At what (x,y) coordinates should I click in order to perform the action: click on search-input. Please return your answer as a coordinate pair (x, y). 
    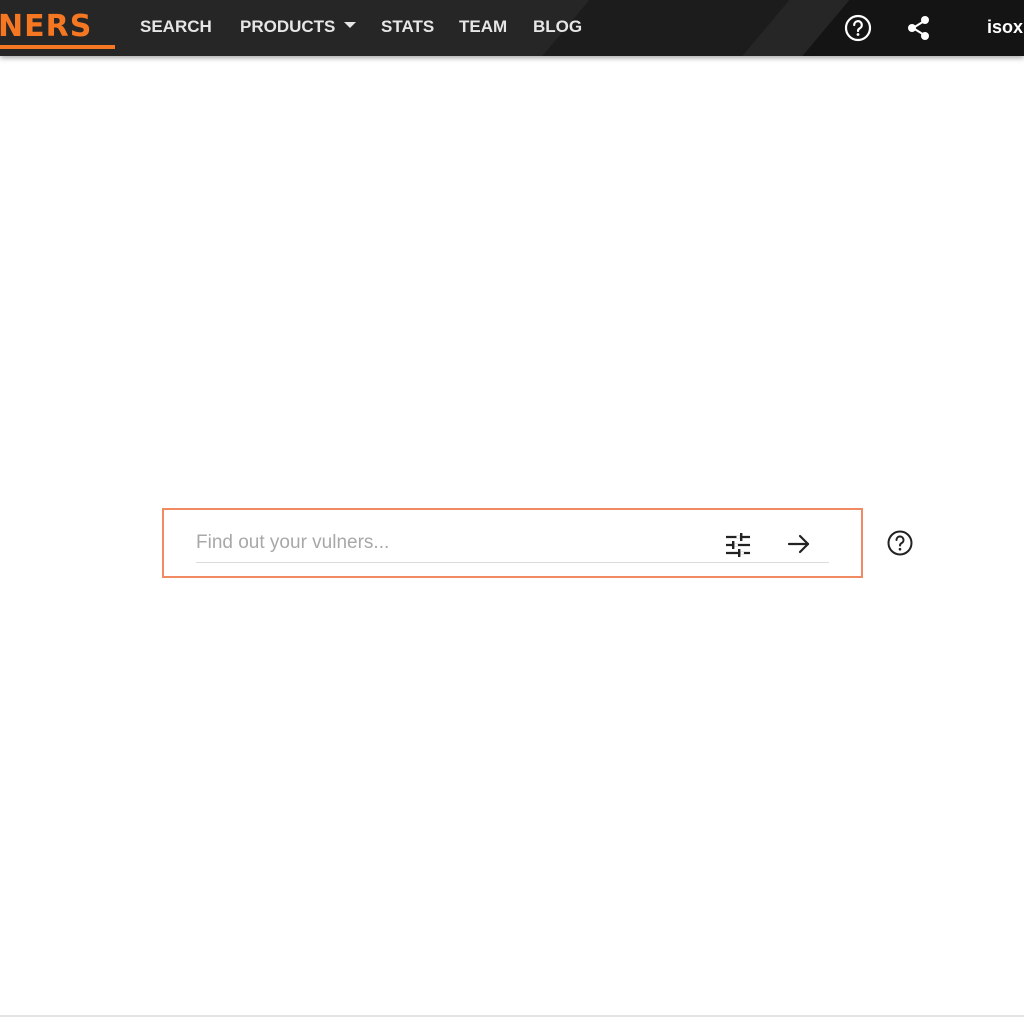
    Looking at the image, I should click on (446, 543).